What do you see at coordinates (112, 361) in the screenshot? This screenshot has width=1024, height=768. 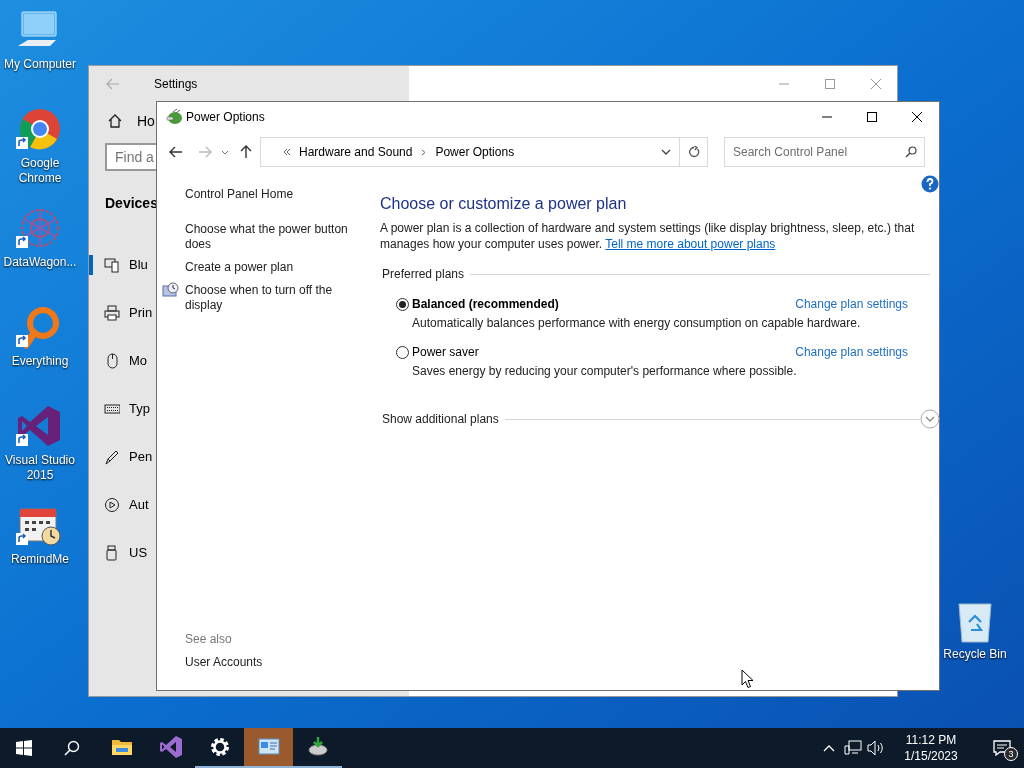 I see `mouse-icon` at bounding box center [112, 361].